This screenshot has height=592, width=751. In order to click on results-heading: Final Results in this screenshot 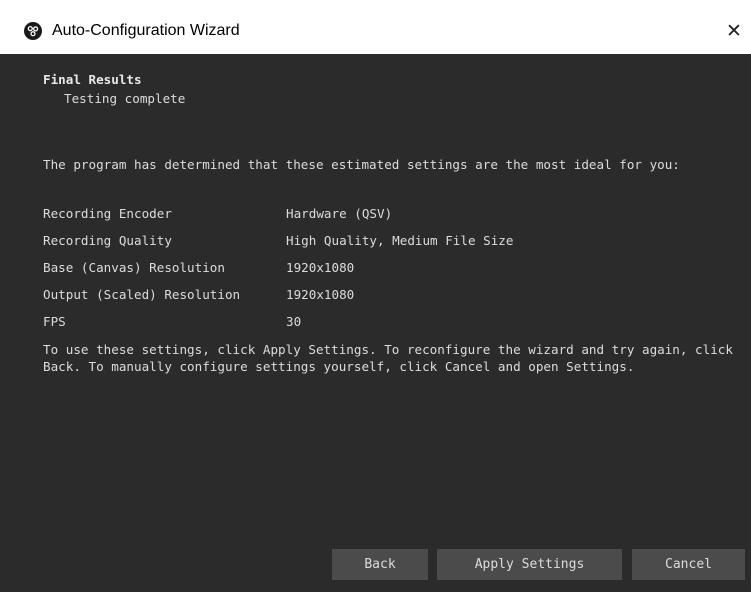, I will do `click(92, 79)`.